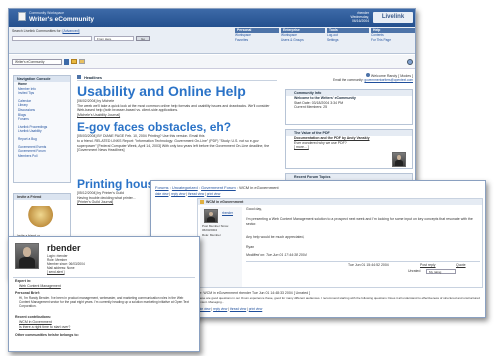 Image resolution: width=498 pixels, height=356 pixels. I want to click on post-icon, so click(202, 202).